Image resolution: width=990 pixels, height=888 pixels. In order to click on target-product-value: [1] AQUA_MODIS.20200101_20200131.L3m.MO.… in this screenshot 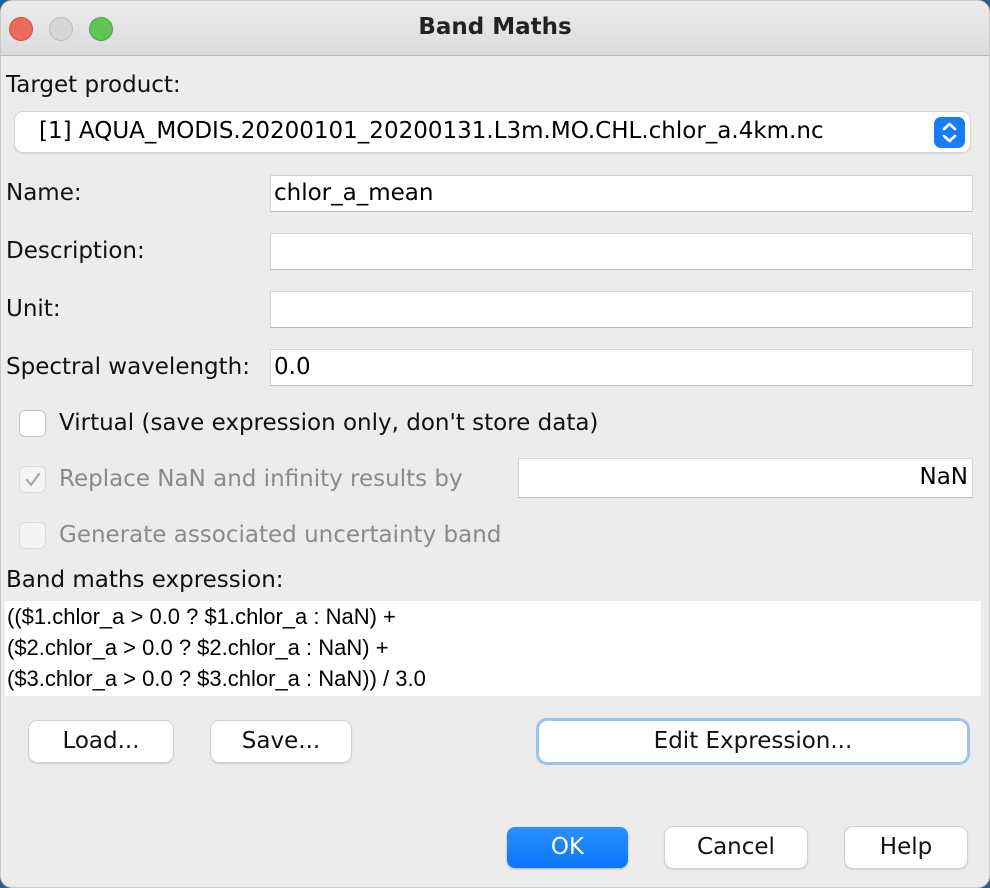, I will do `click(431, 131)`.